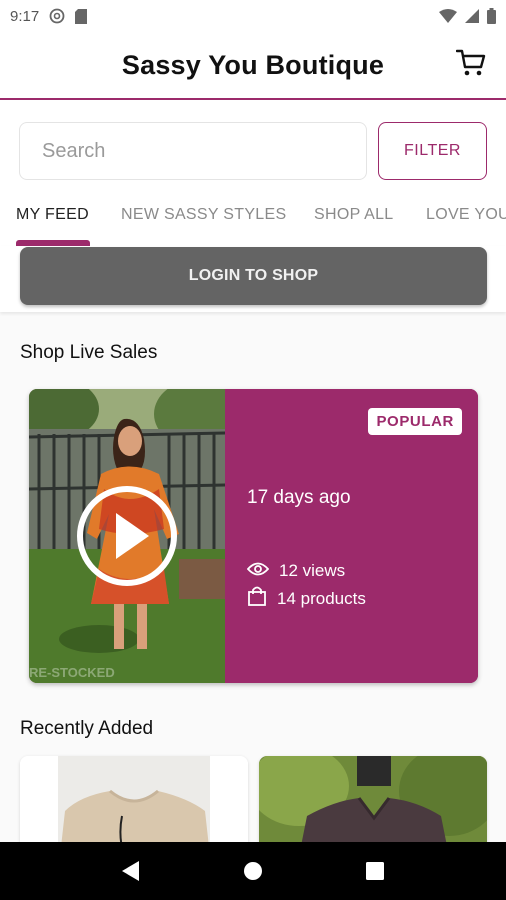 Image resolution: width=506 pixels, height=900 pixels. What do you see at coordinates (257, 598) in the screenshot?
I see `shopping-bag-icon` at bounding box center [257, 598].